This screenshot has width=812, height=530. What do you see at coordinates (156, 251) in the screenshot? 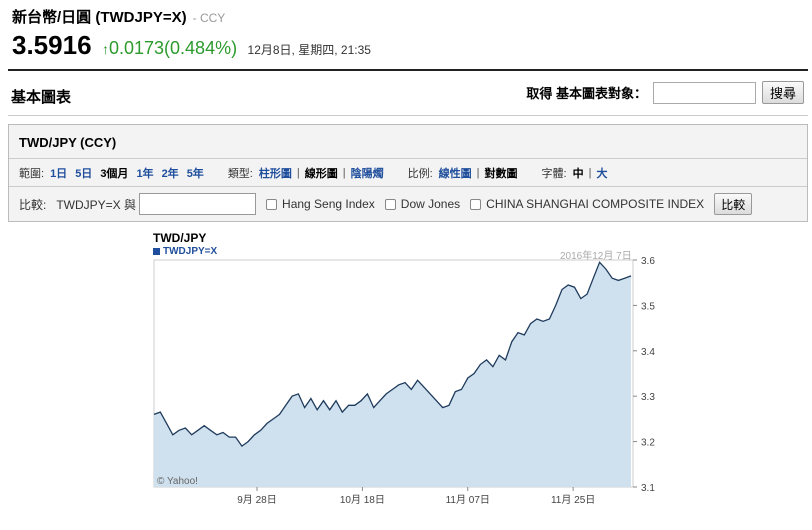
I see `legend-swatch` at bounding box center [156, 251].